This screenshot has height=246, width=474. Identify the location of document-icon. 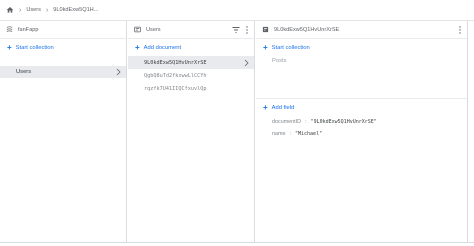
(265, 29).